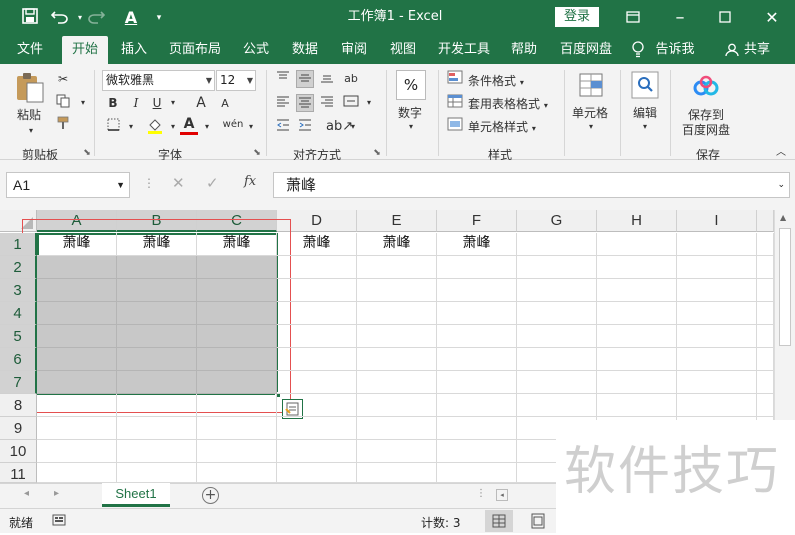 This screenshot has width=795, height=535. Describe the element at coordinates (18, 267) in the screenshot. I see `row-header: 2` at that location.